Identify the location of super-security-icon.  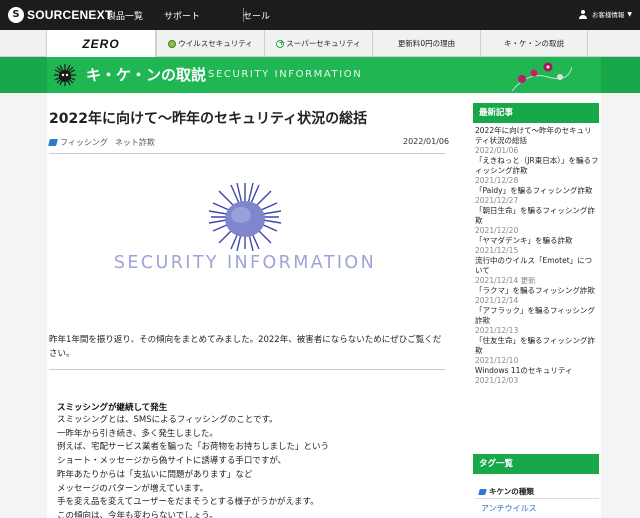
(280, 43).